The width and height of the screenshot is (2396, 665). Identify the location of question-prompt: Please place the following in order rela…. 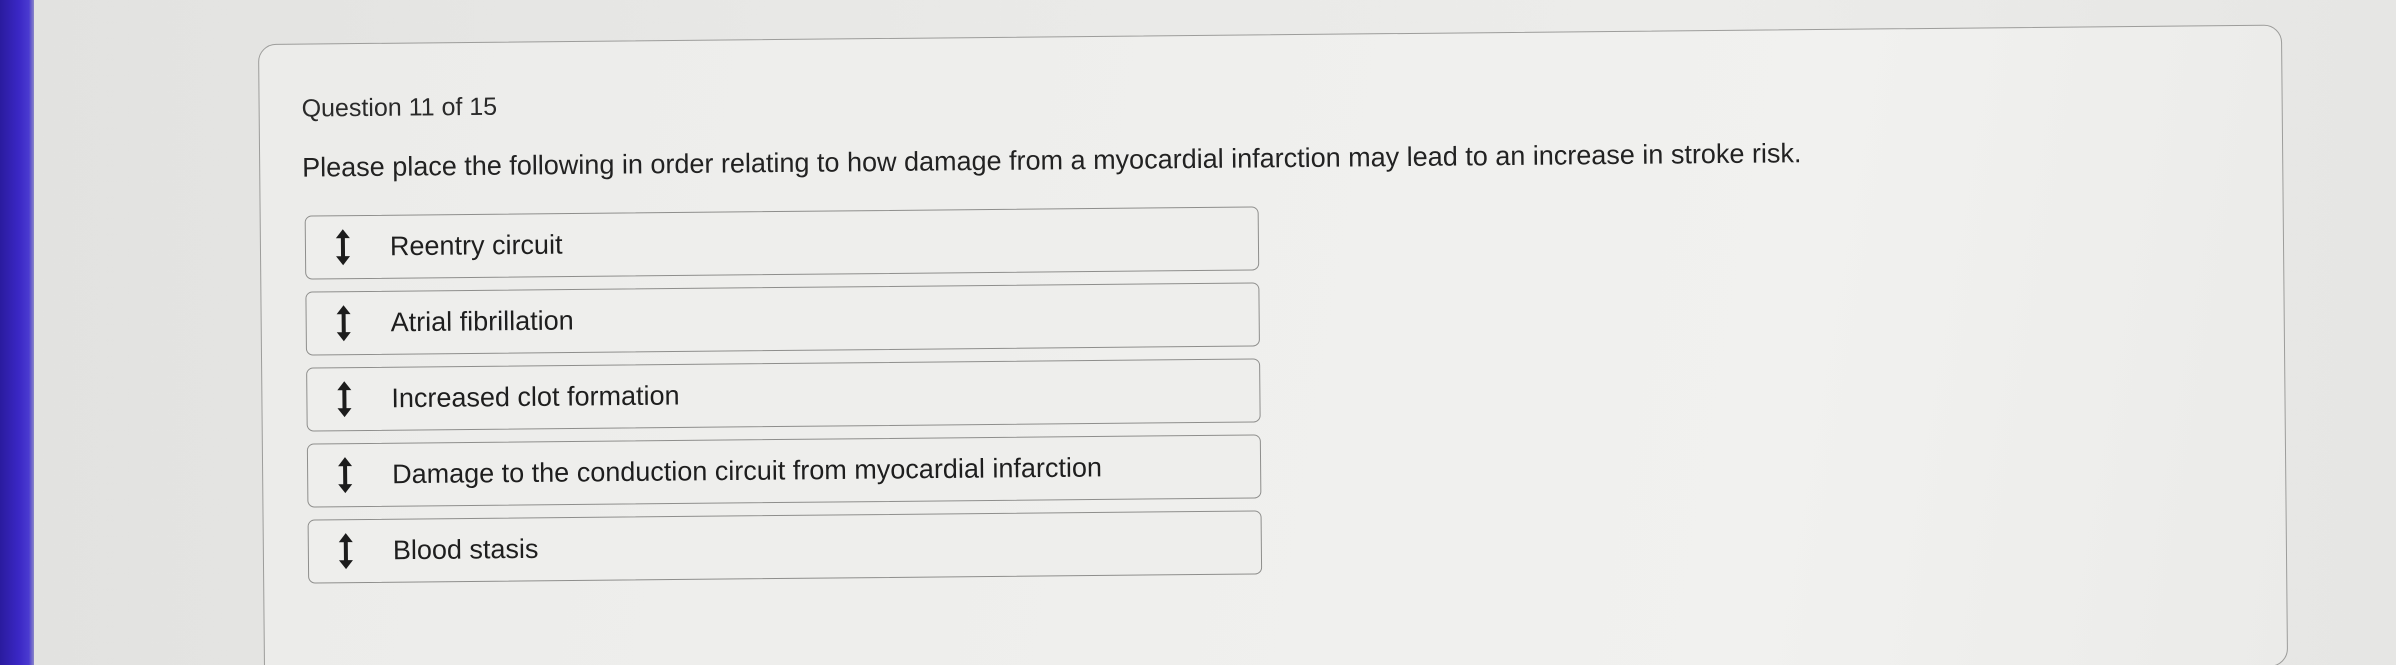
(1052, 160).